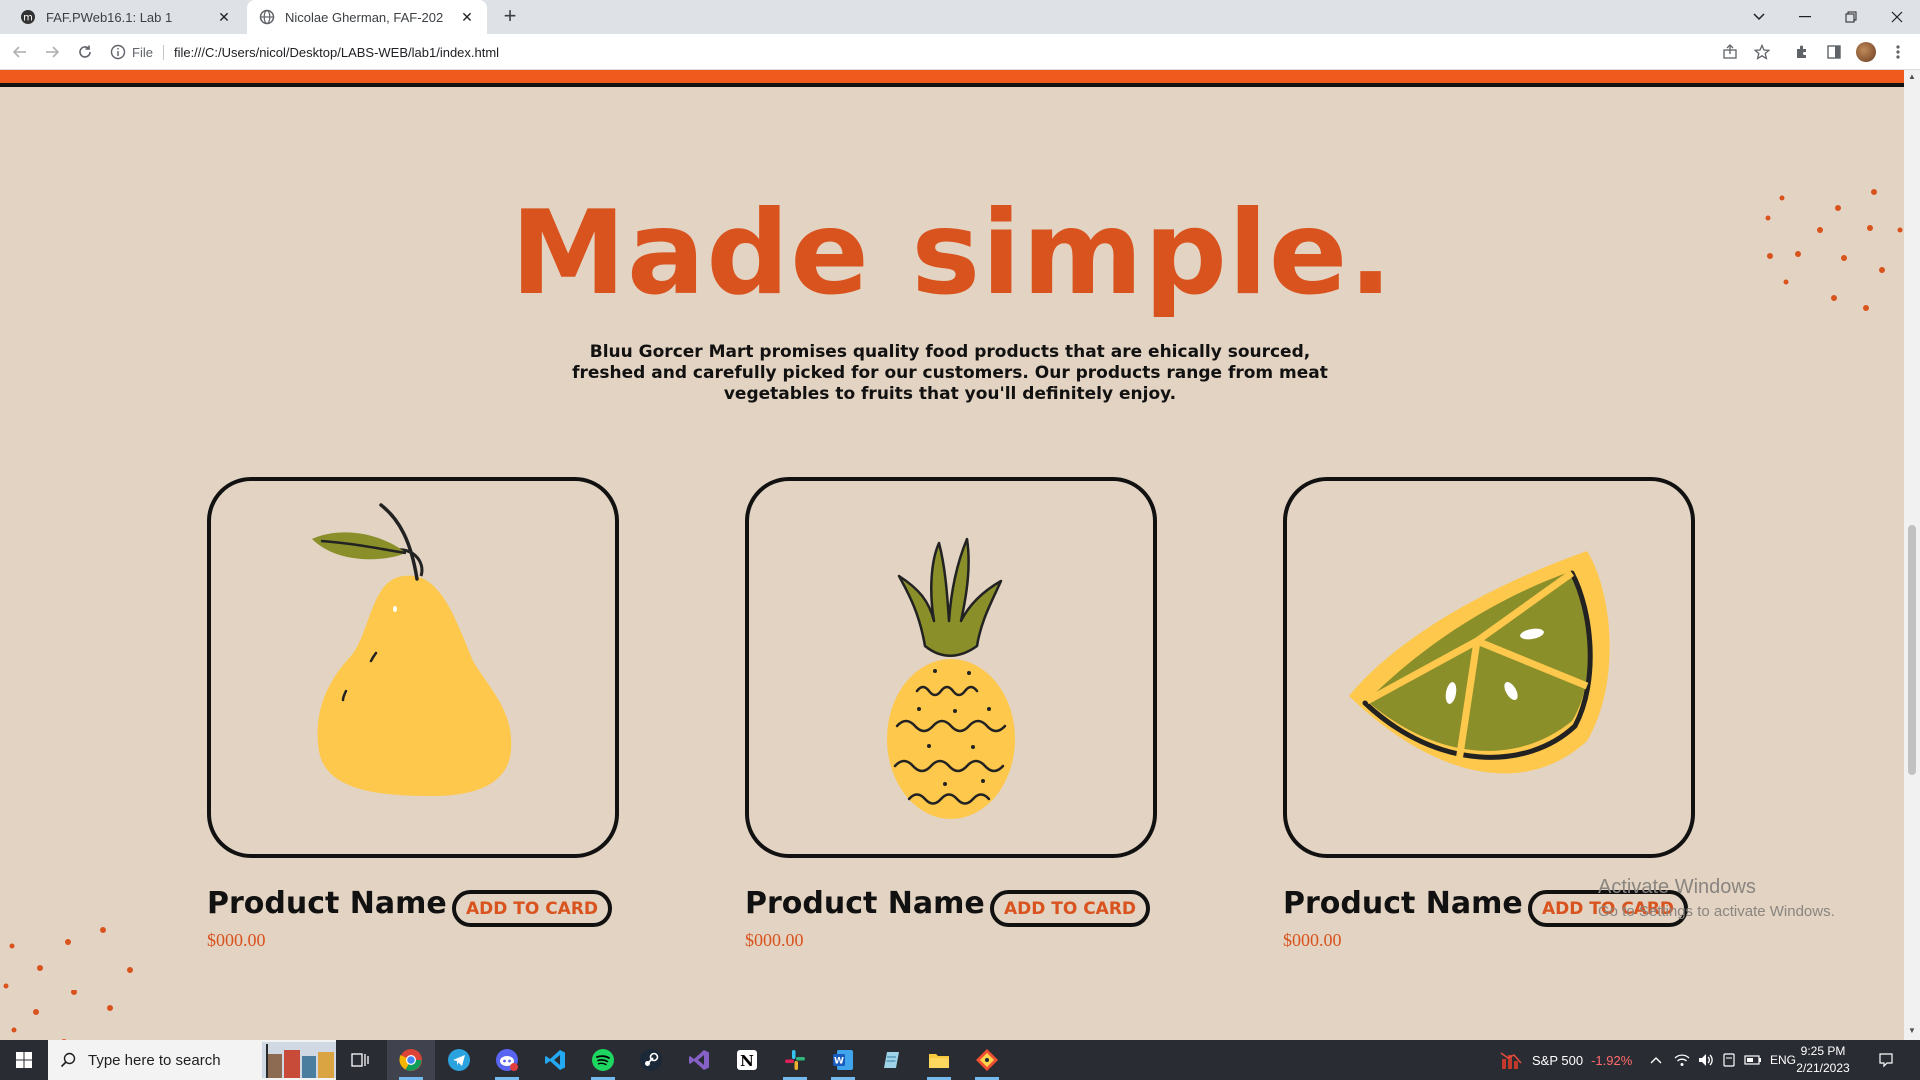 The height and width of the screenshot is (1080, 1920). Describe the element at coordinates (24, 1060) in the screenshot. I see `windows-start-icon` at that location.